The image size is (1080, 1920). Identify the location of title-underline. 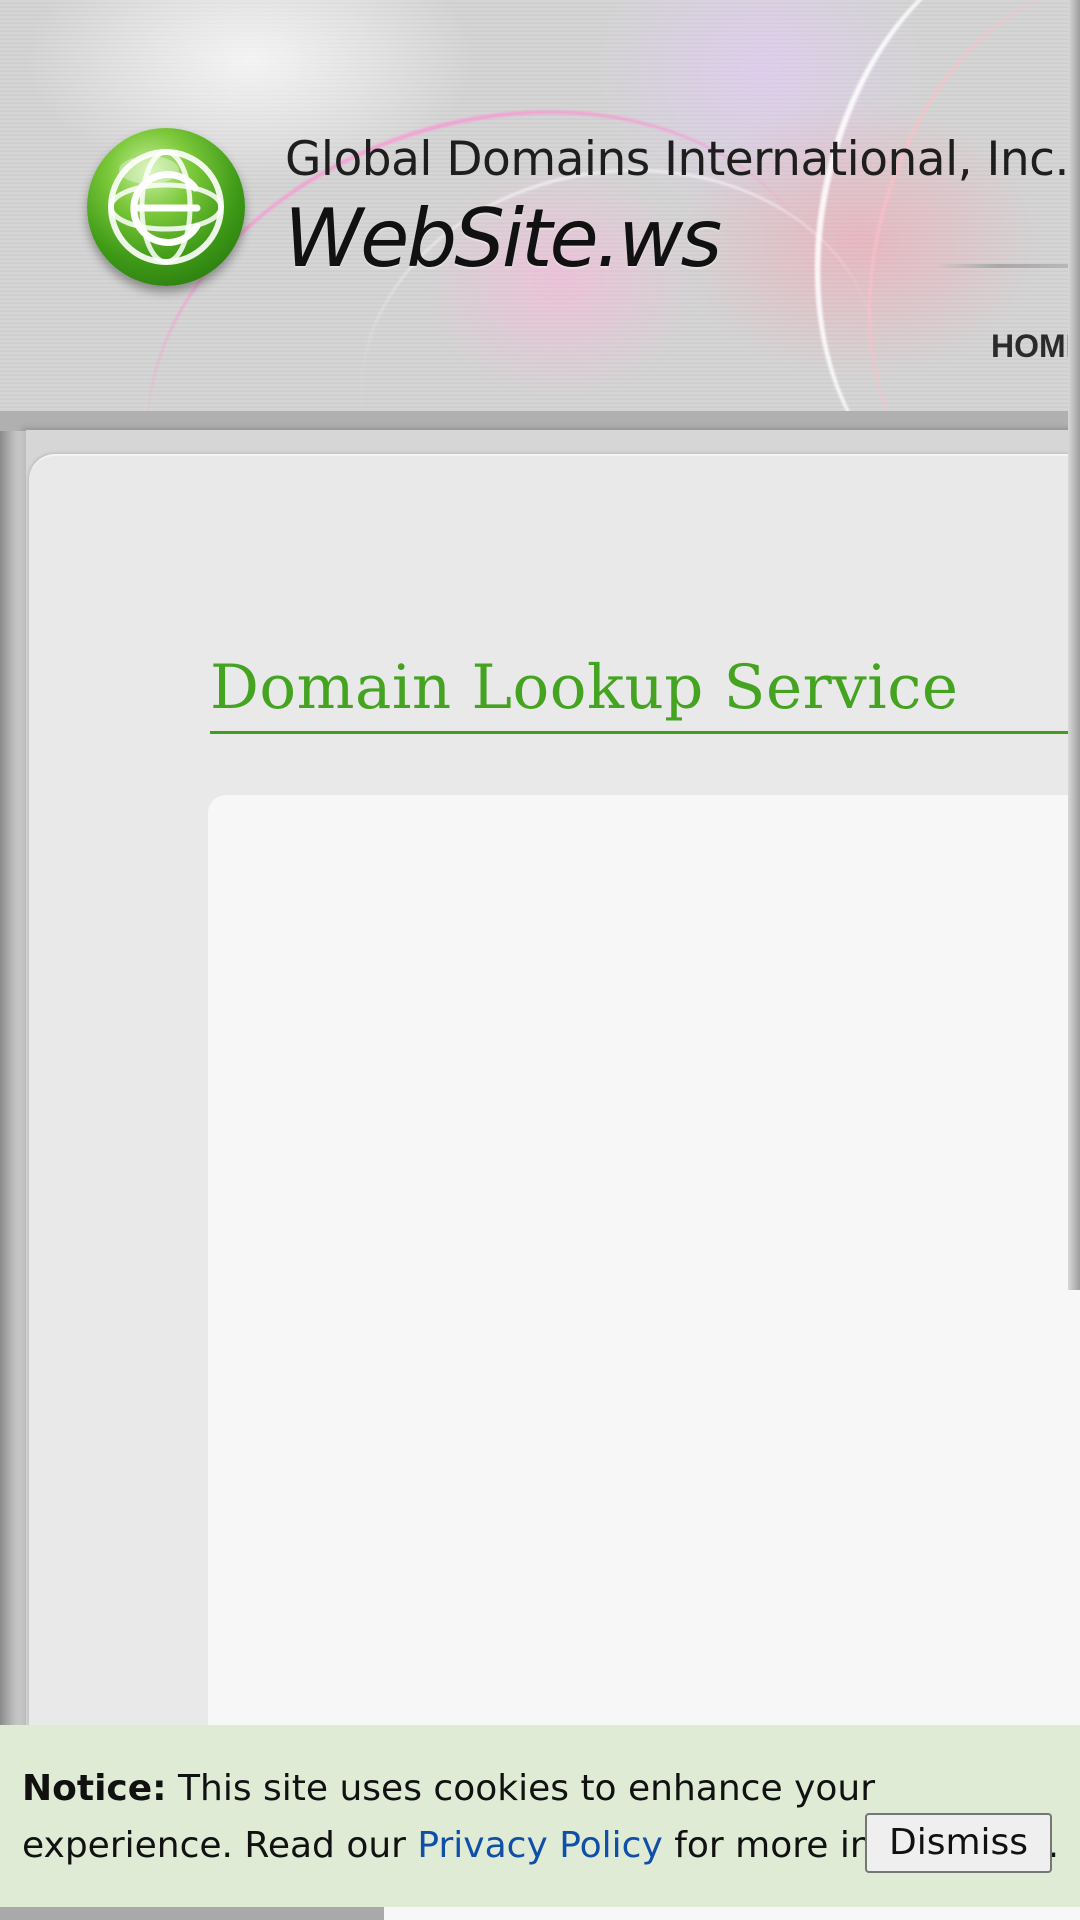
(645, 732).